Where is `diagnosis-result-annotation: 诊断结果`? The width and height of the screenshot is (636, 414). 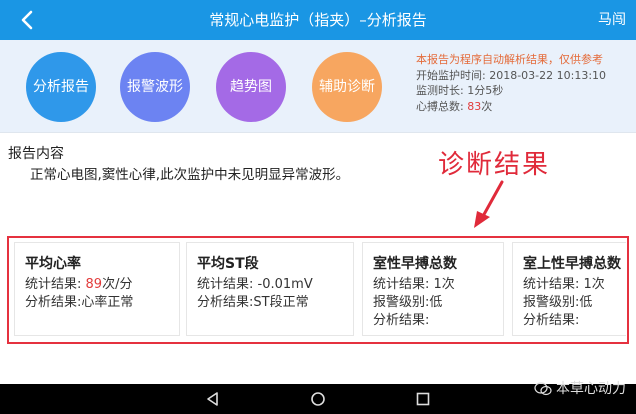 diagnosis-result-annotation: 诊断结果 is located at coordinates (494, 165).